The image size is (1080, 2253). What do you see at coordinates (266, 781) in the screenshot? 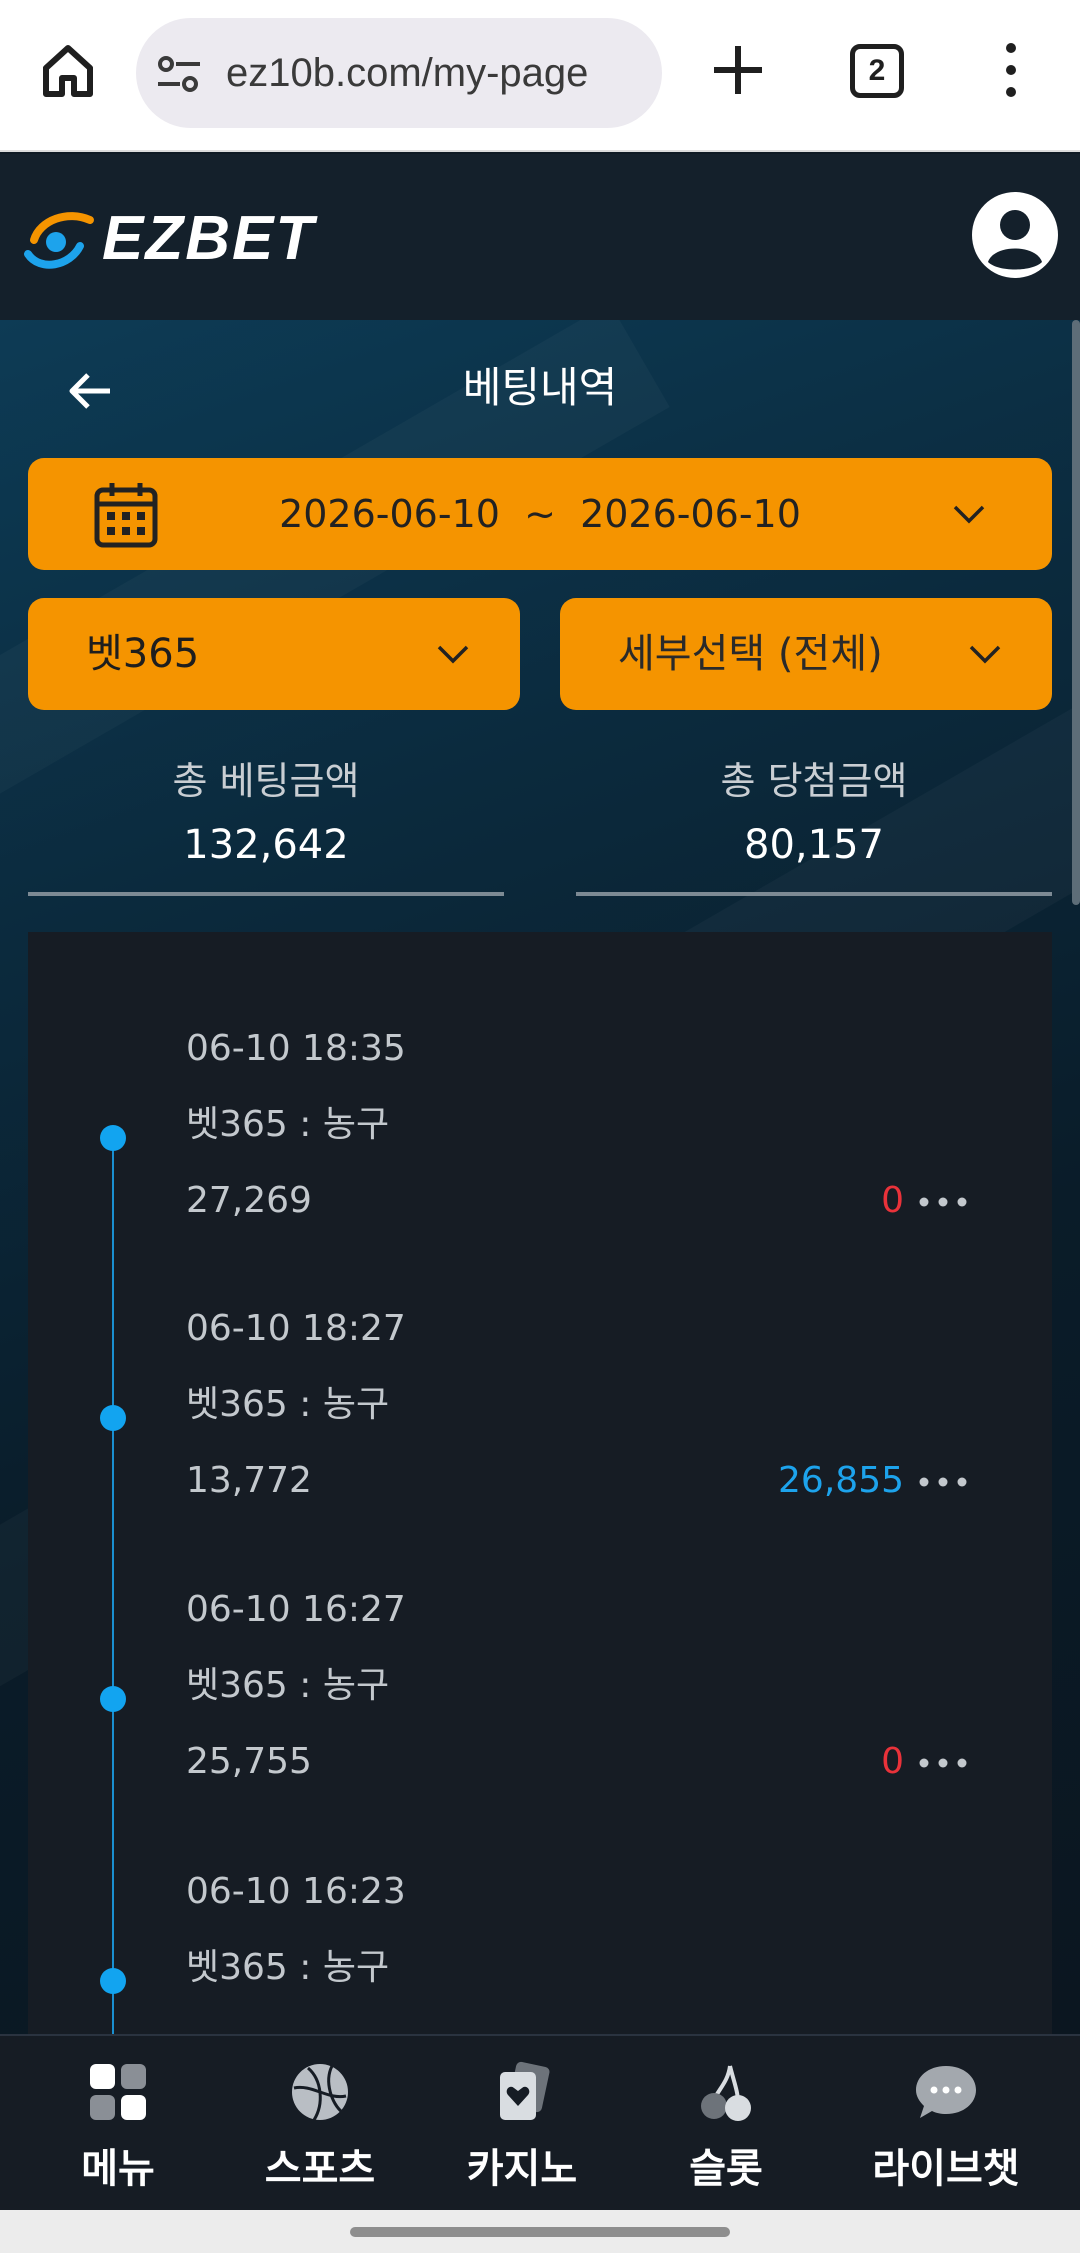
I see `total-bet-label: 총 베팅금액` at bounding box center [266, 781].